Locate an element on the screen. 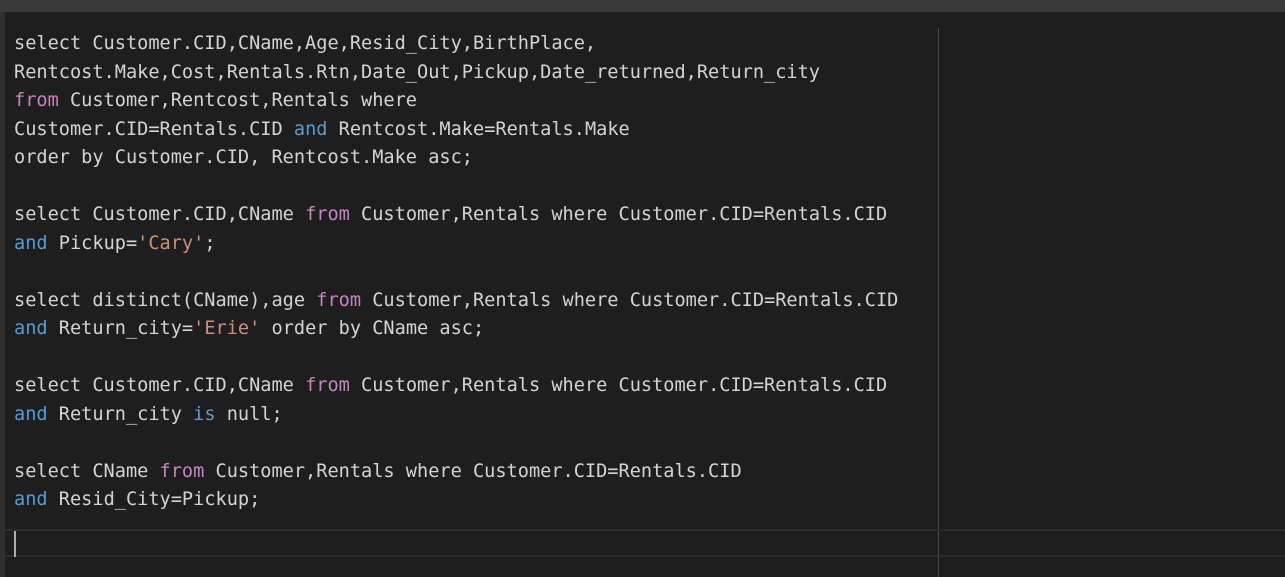 The image size is (1285, 577). window-top-bar is located at coordinates (642, 6).